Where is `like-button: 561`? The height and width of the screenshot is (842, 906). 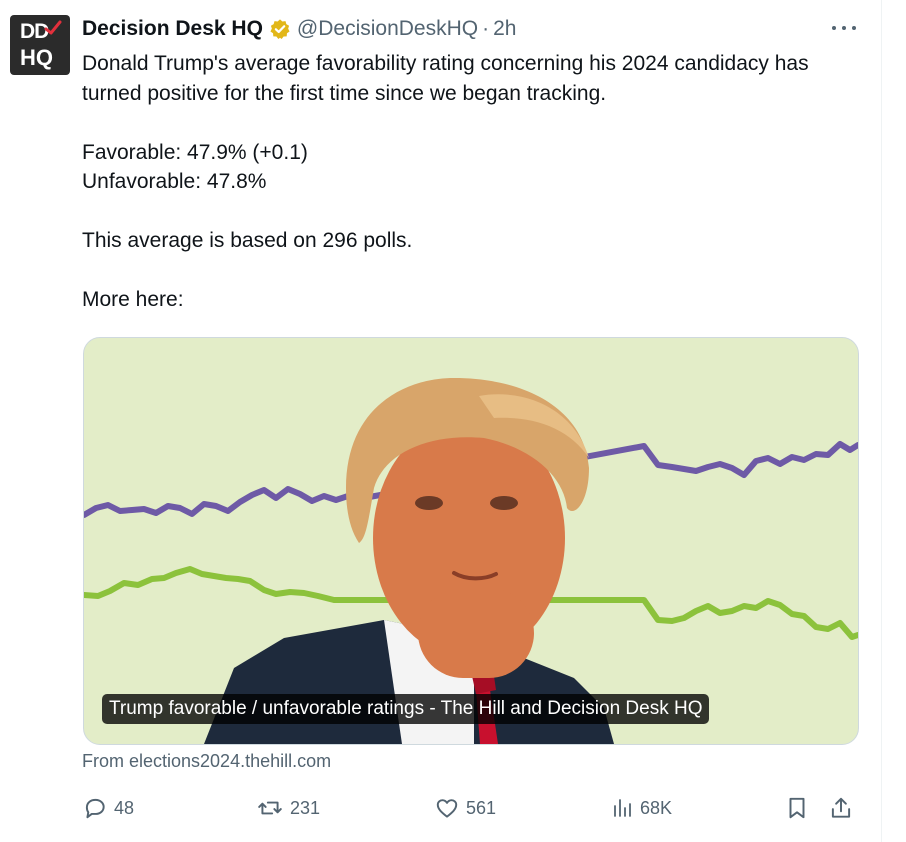
like-button: 561 is located at coordinates (465, 808).